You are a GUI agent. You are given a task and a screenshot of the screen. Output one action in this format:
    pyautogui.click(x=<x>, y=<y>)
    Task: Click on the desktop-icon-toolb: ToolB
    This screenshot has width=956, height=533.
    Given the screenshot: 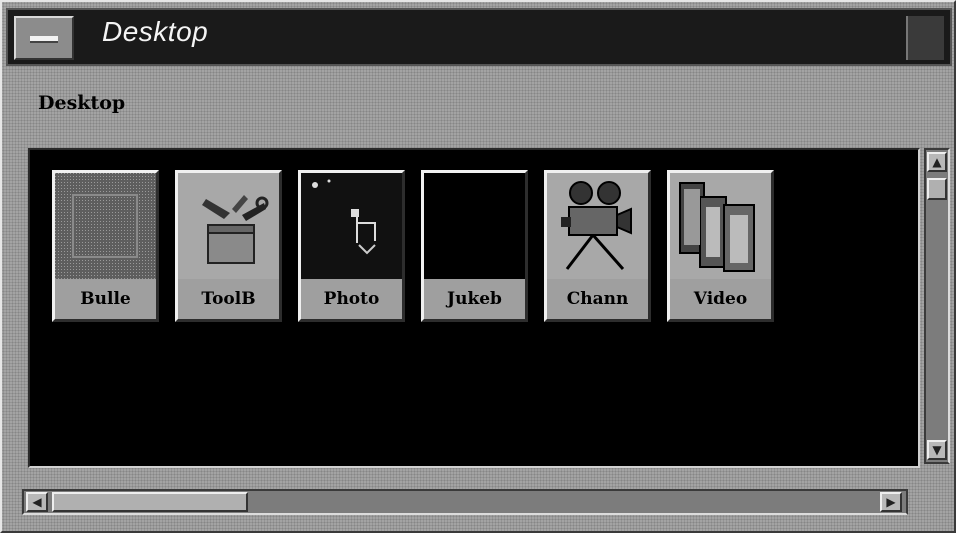 What is the action you would take?
    pyautogui.click(x=228, y=246)
    